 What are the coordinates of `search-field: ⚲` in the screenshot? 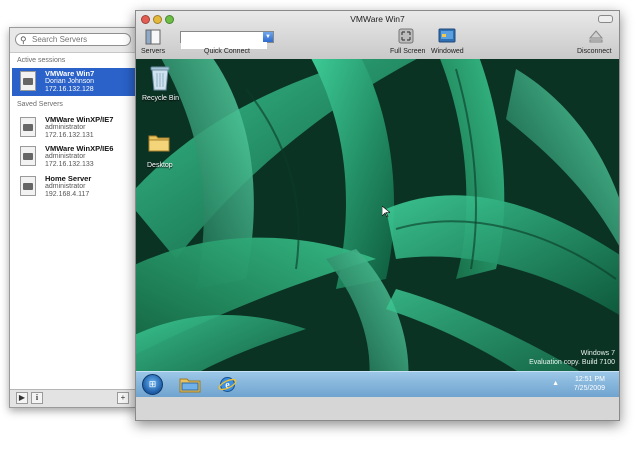 It's located at (73, 39).